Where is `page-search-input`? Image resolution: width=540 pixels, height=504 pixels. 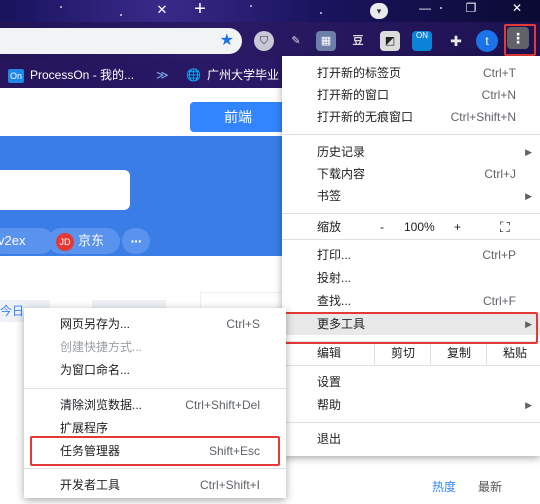
page-search-input is located at coordinates (65, 190).